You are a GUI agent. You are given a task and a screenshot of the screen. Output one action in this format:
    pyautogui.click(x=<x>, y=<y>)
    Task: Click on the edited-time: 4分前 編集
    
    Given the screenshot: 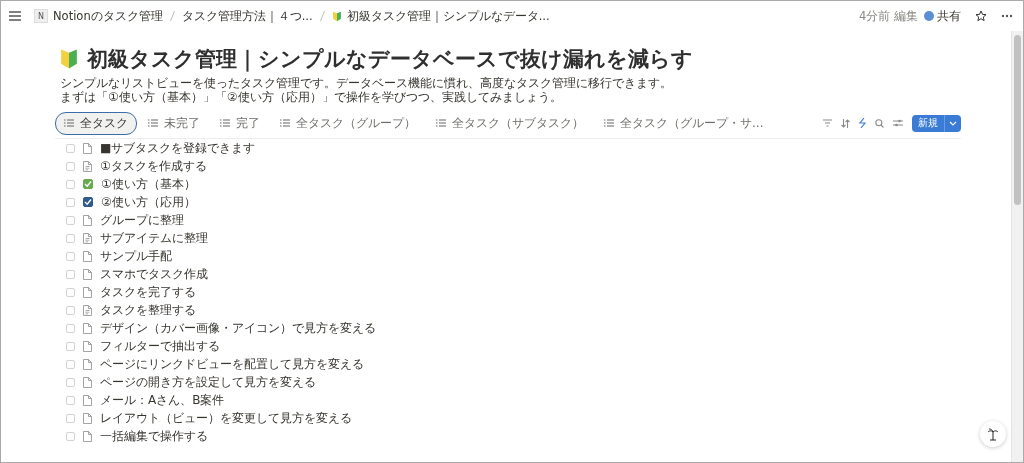 What is the action you would take?
    pyautogui.click(x=888, y=16)
    